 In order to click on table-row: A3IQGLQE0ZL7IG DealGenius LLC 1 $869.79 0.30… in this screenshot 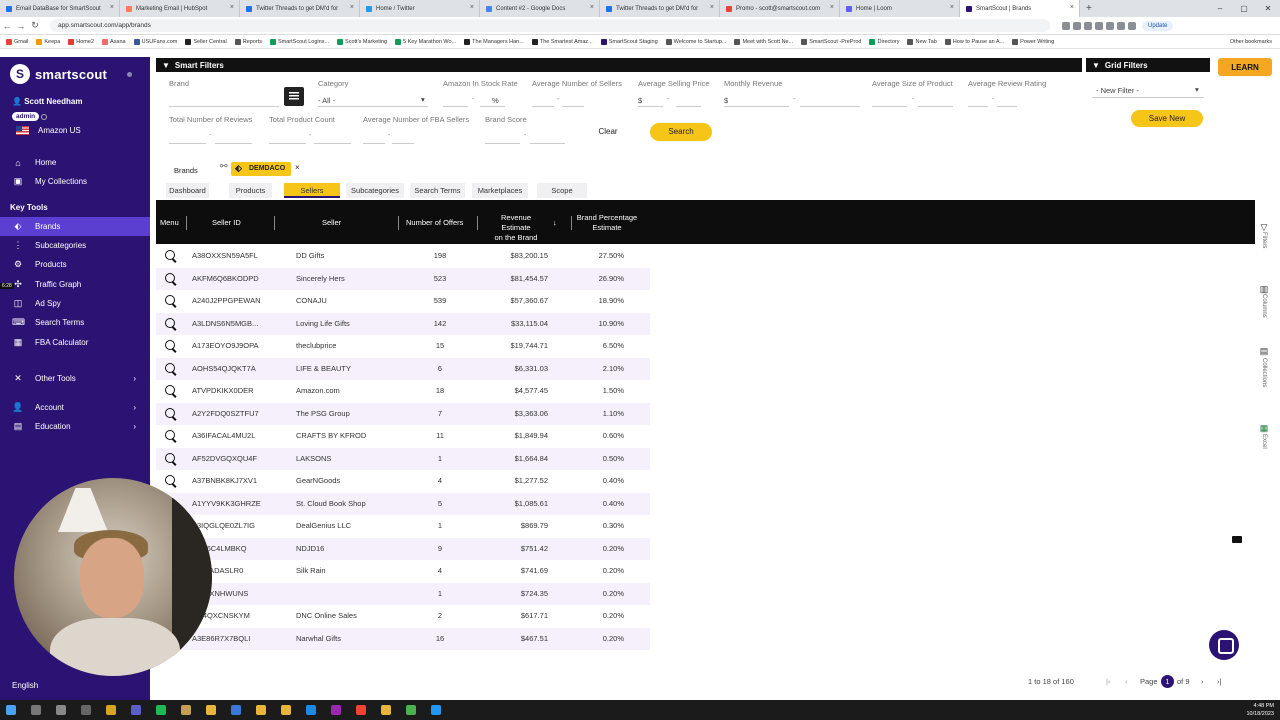, I will do `click(403, 526)`.